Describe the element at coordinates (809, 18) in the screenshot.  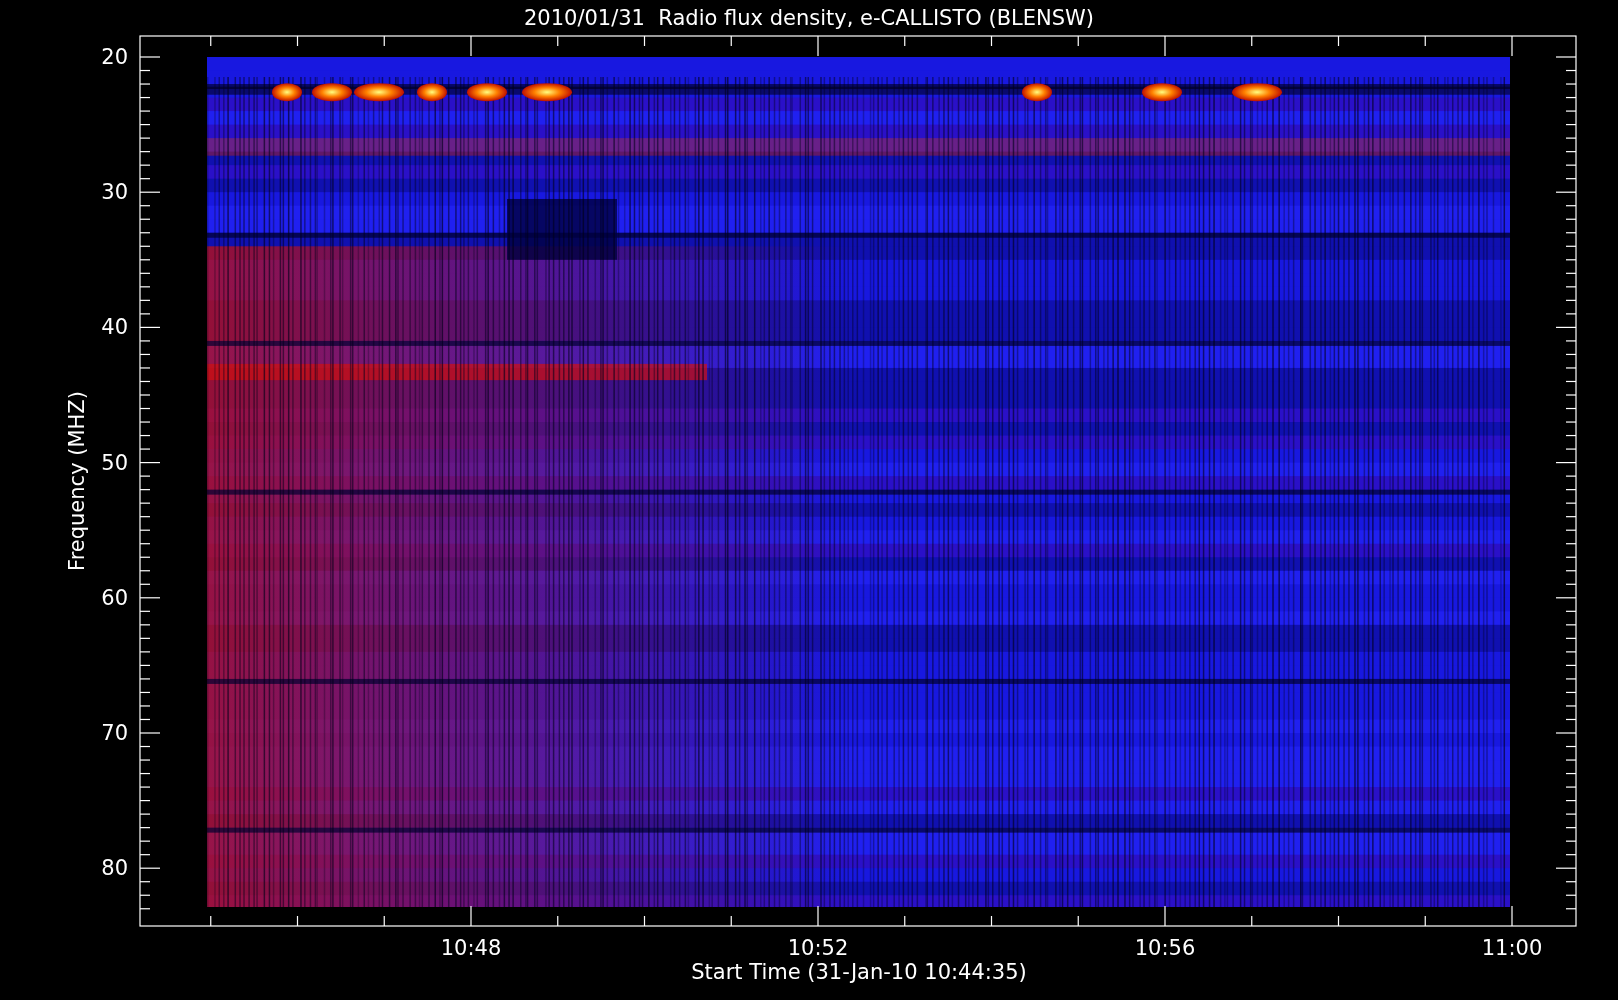
I see `plot-title: 2010/01/31 Radio flux density, e-CALLISTO (BLENSW)` at that location.